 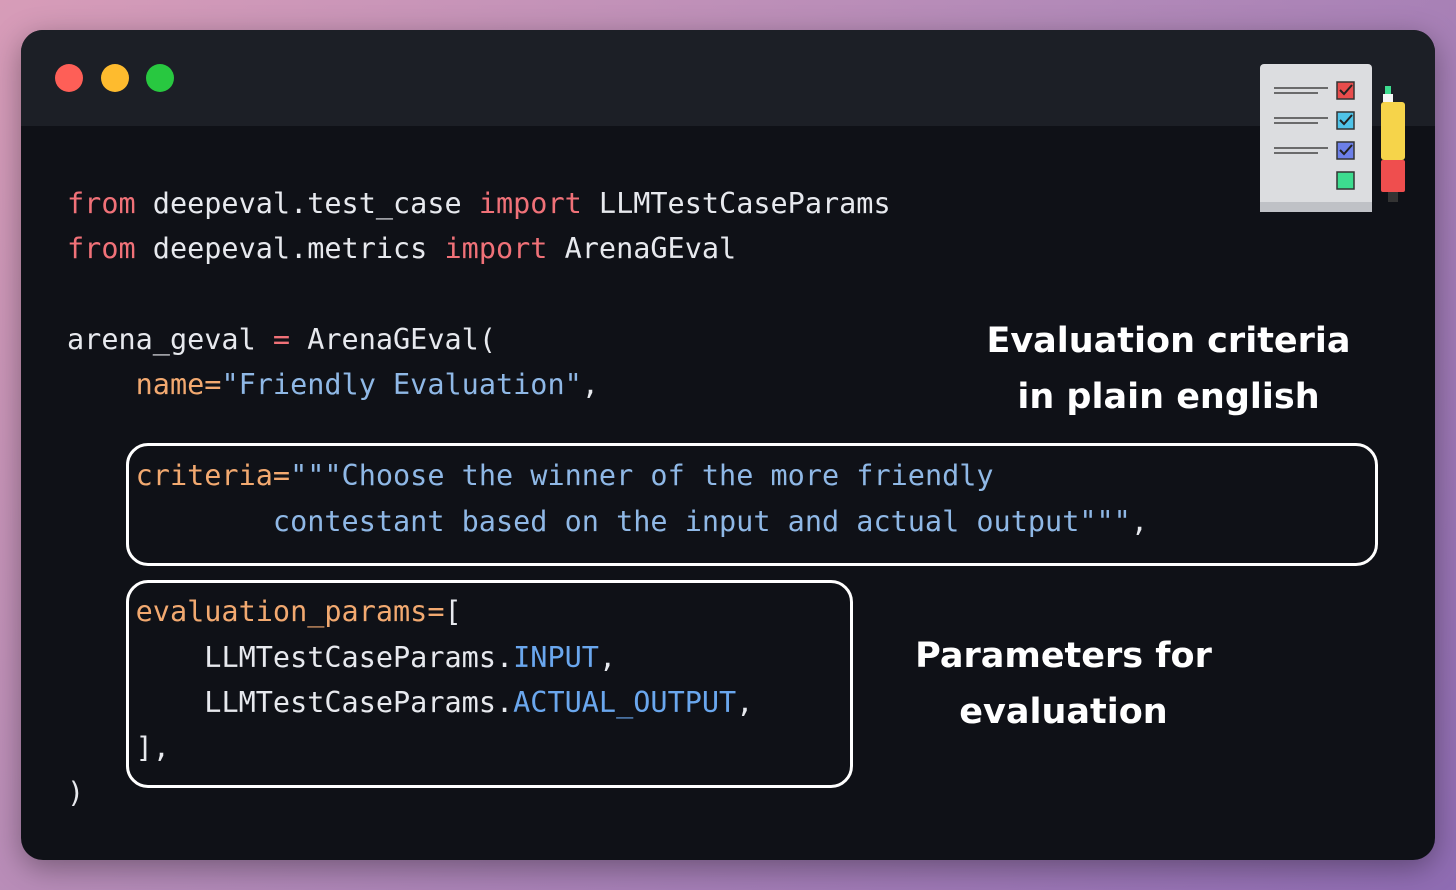 What do you see at coordinates (1063, 684) in the screenshot?
I see `params-annotation: Parameters for evaluation` at bounding box center [1063, 684].